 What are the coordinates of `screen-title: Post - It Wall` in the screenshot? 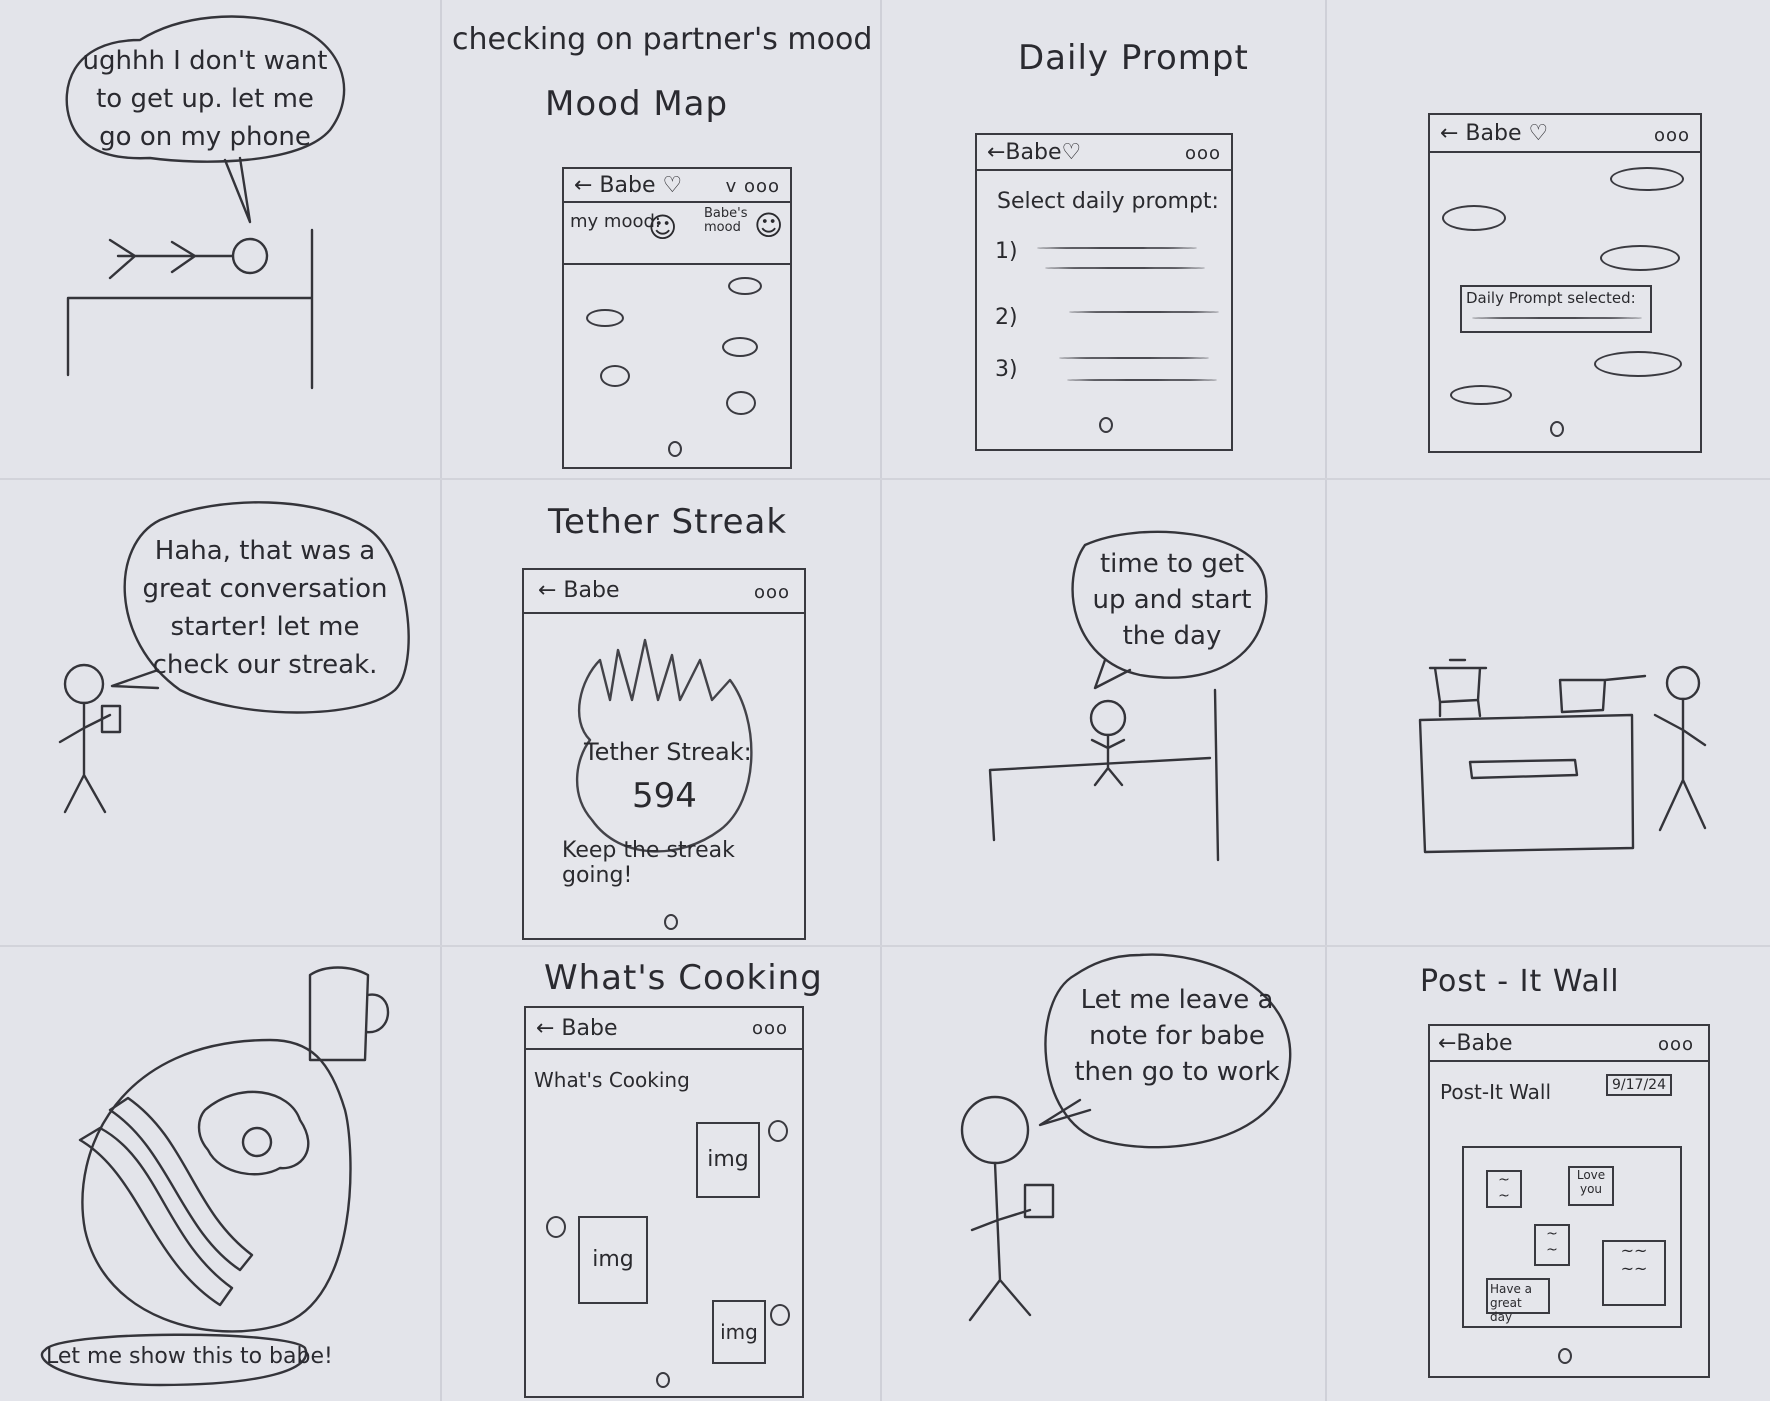 It's located at (1520, 981).